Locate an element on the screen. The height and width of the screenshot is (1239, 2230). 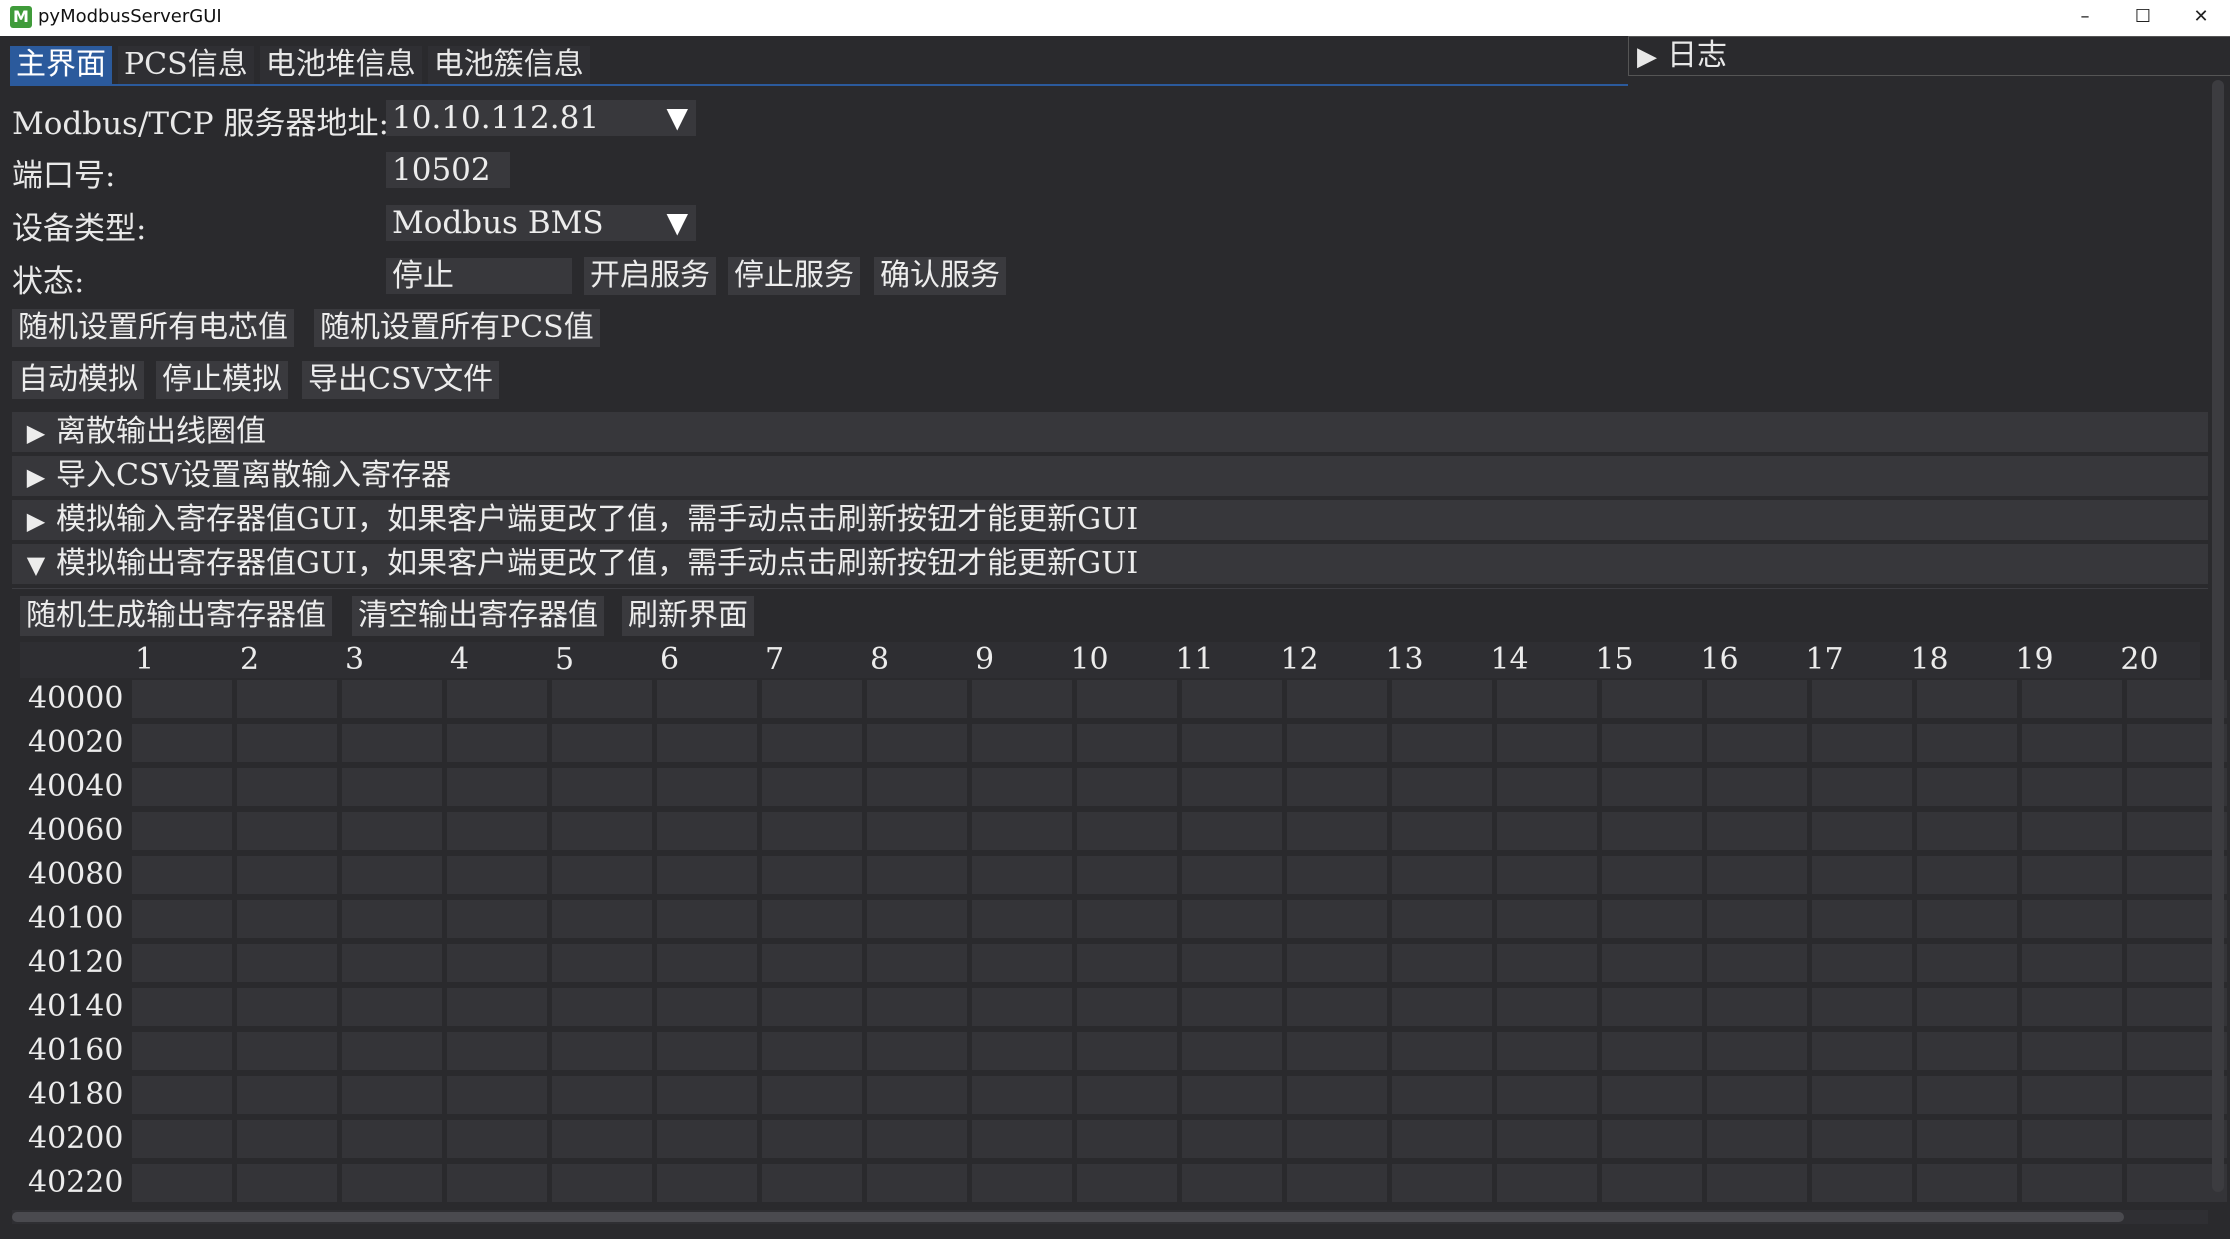
log-header: ▶ 日志 is located at coordinates (1929, 56).